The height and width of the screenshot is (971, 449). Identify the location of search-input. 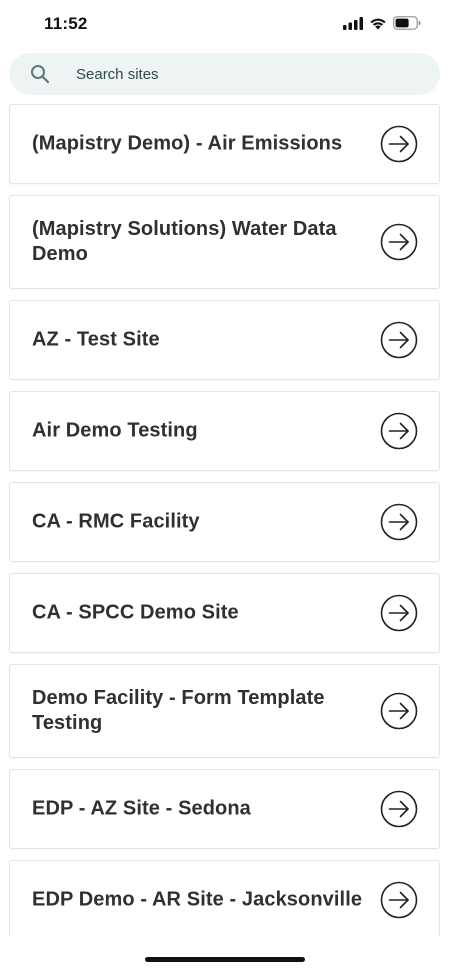
(246, 74).